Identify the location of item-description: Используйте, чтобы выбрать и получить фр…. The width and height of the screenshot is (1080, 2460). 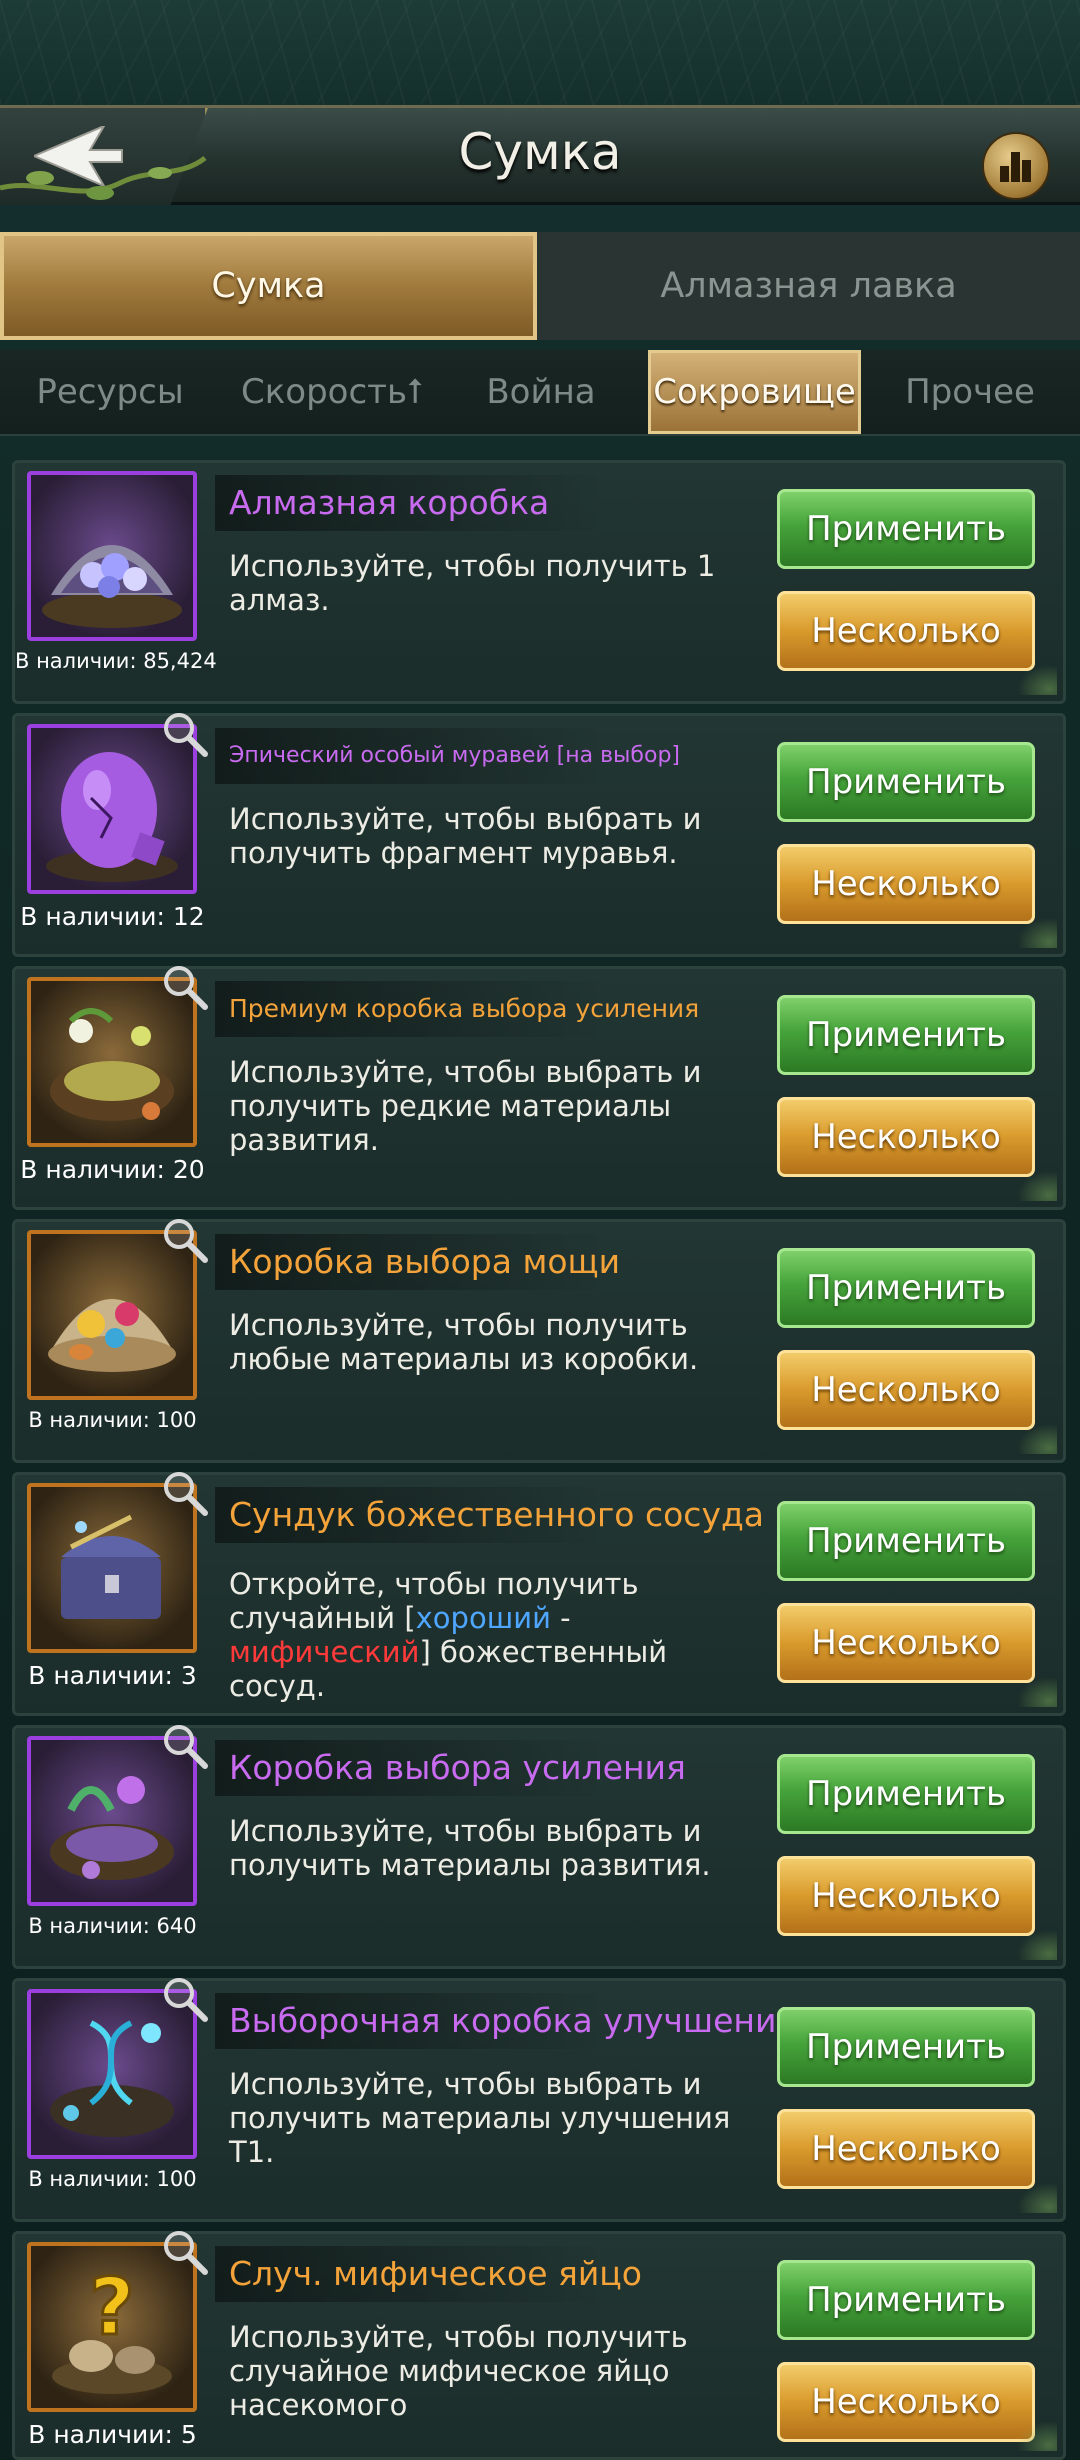
(465, 836).